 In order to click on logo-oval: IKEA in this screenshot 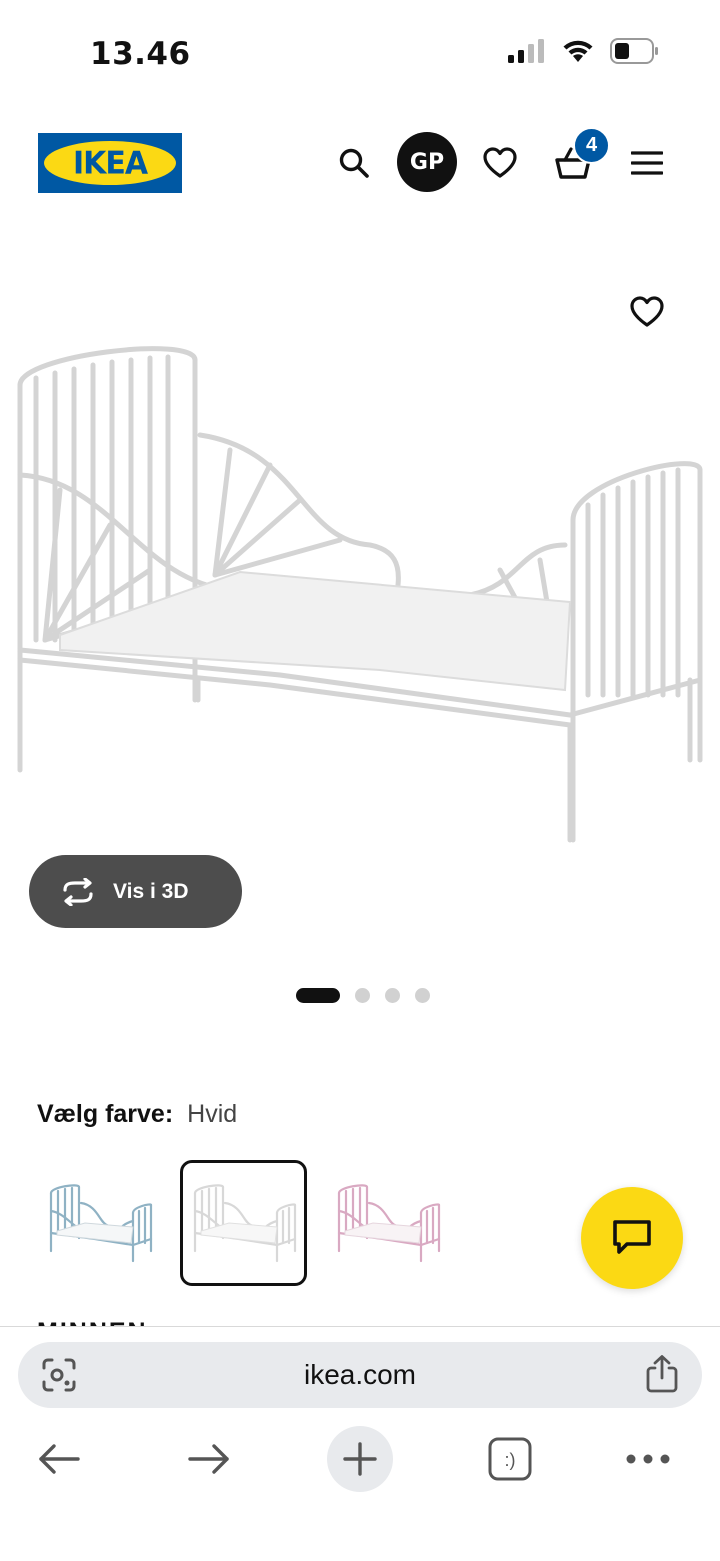, I will do `click(110, 163)`.